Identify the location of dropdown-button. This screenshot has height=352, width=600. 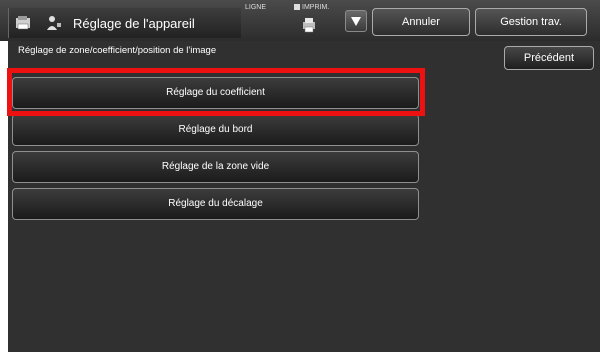
(356, 21).